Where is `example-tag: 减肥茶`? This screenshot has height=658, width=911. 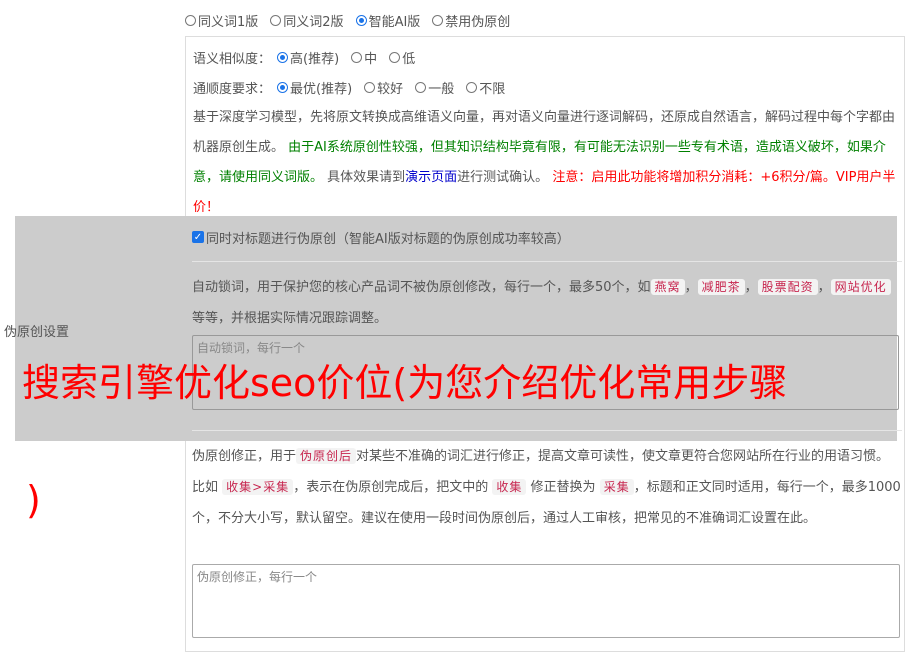 example-tag: 减肥茶 is located at coordinates (721, 287).